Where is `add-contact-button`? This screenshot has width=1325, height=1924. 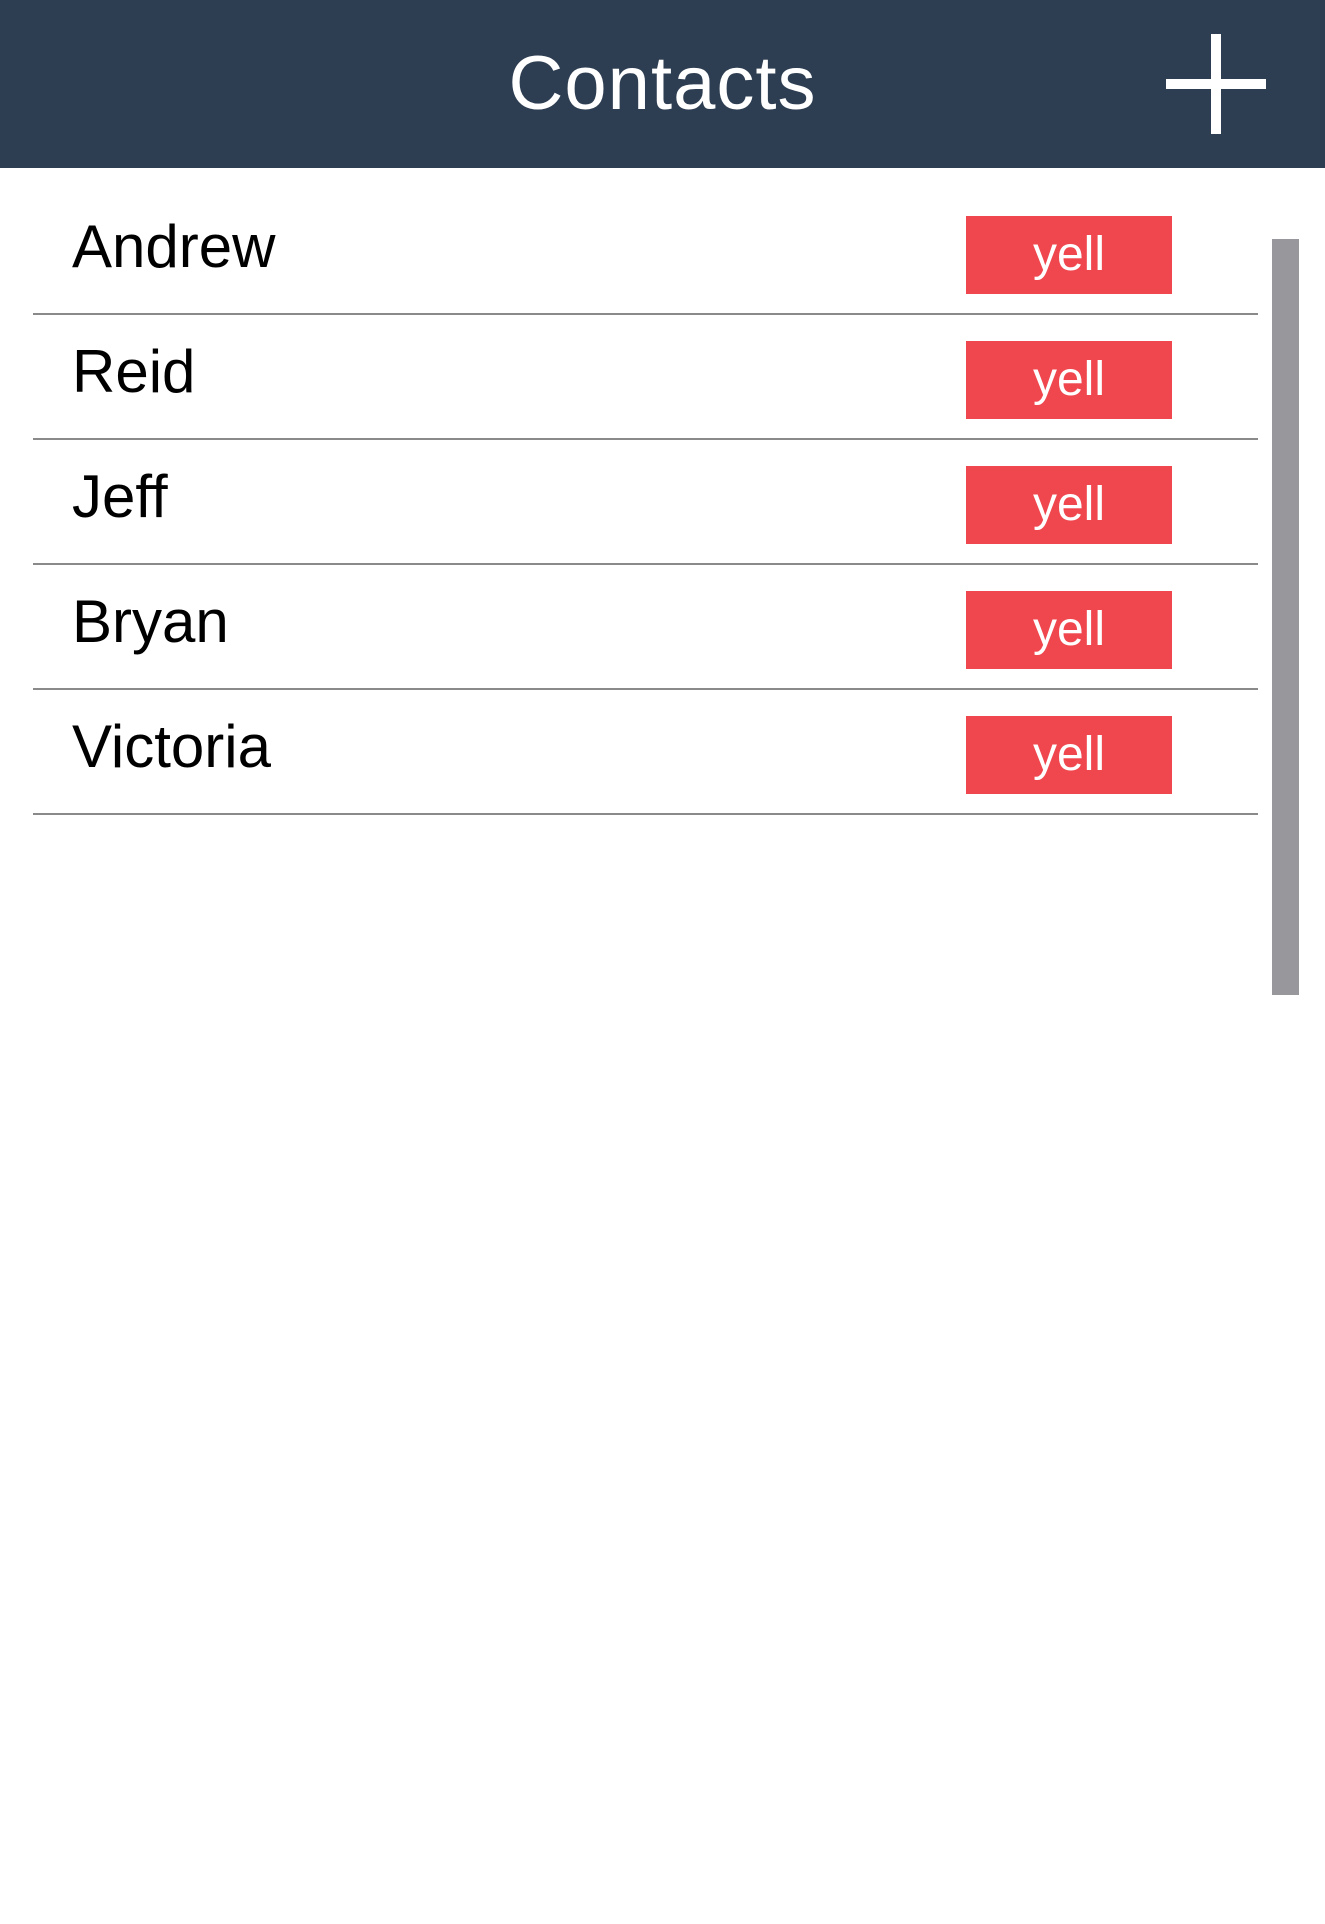
add-contact-button is located at coordinates (1216, 84).